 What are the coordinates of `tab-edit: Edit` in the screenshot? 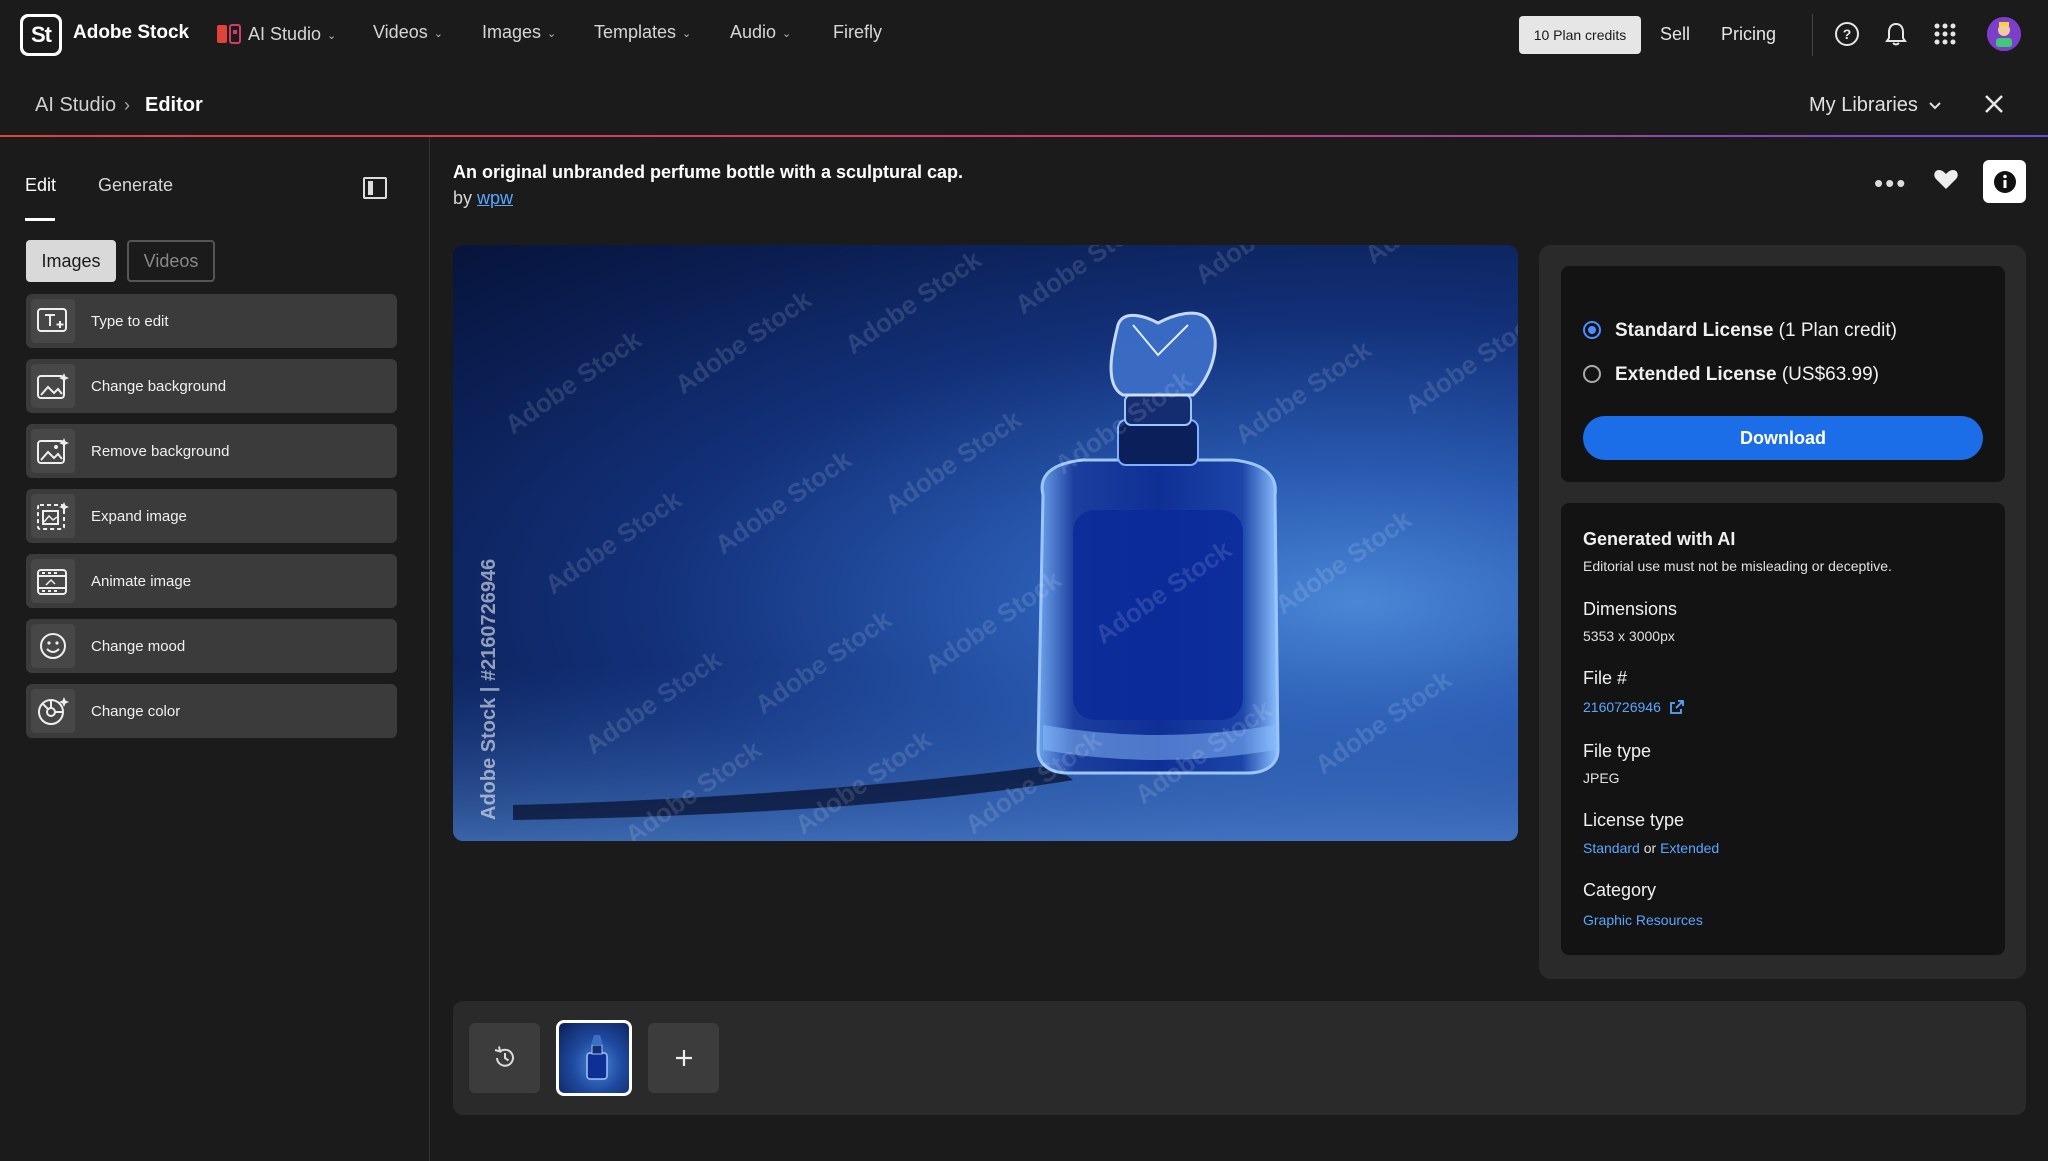 It's located at (40, 185).